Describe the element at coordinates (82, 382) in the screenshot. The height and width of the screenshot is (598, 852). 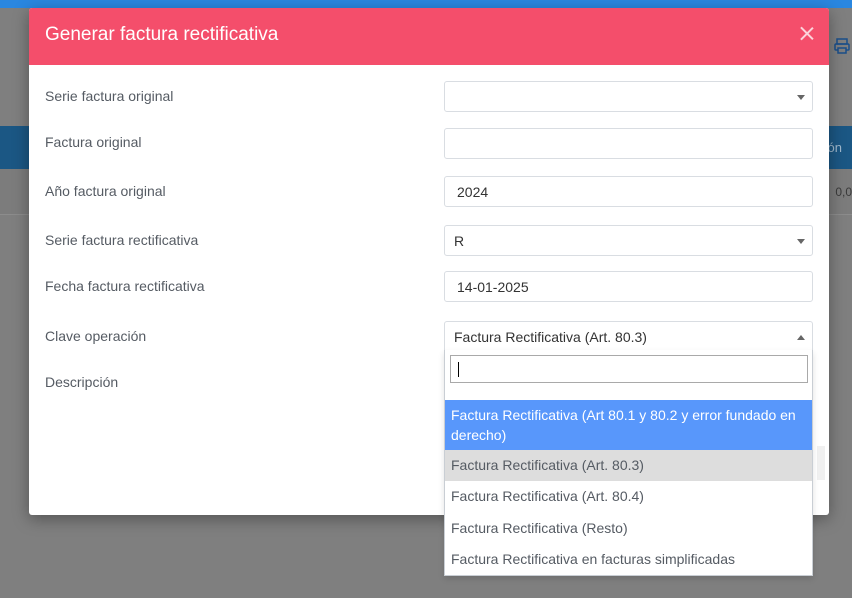
I see `descripcion-label: Descripción` at that location.